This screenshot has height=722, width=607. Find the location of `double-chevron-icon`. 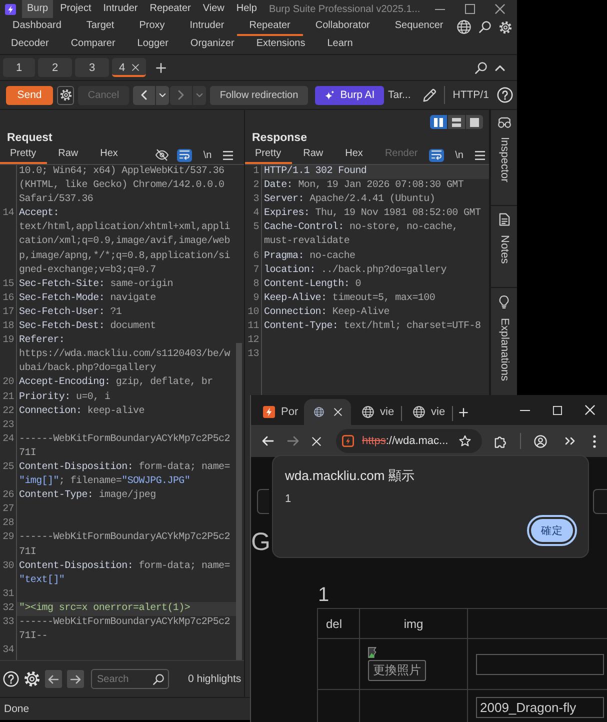

double-chevron-icon is located at coordinates (570, 441).